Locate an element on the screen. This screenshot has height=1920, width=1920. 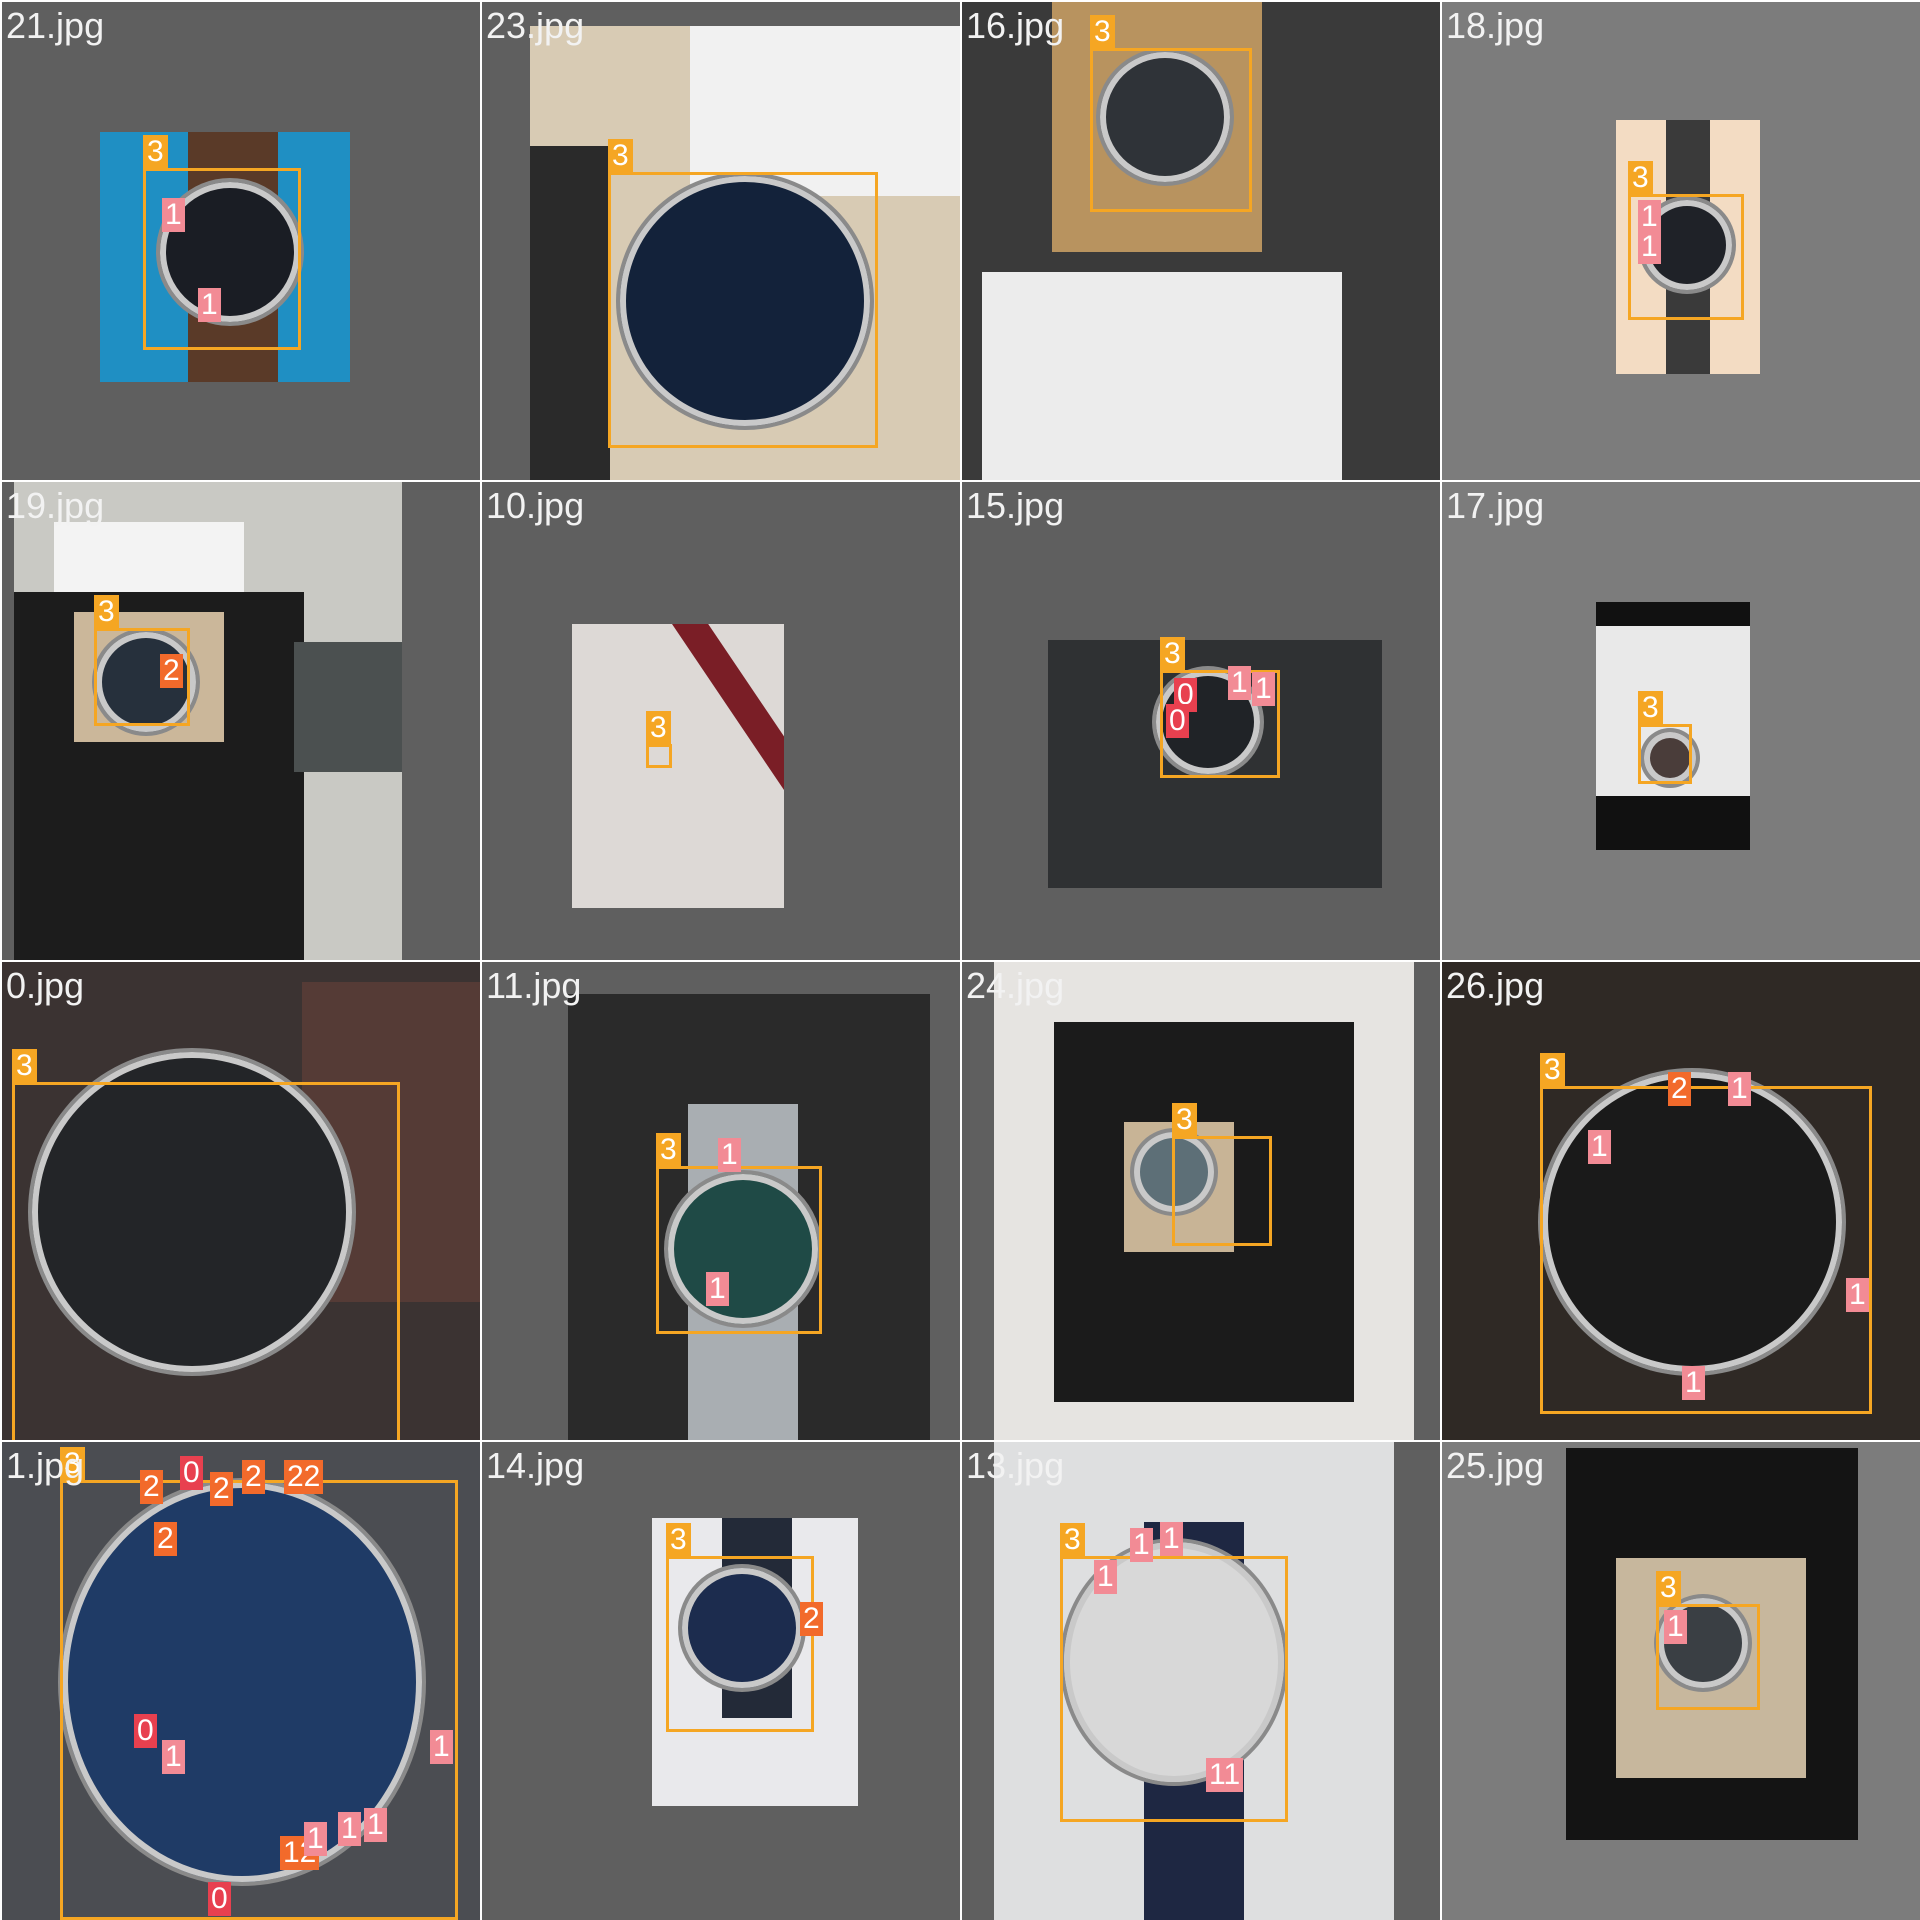
file-name: 18.jpg is located at coordinates (1495, 25).